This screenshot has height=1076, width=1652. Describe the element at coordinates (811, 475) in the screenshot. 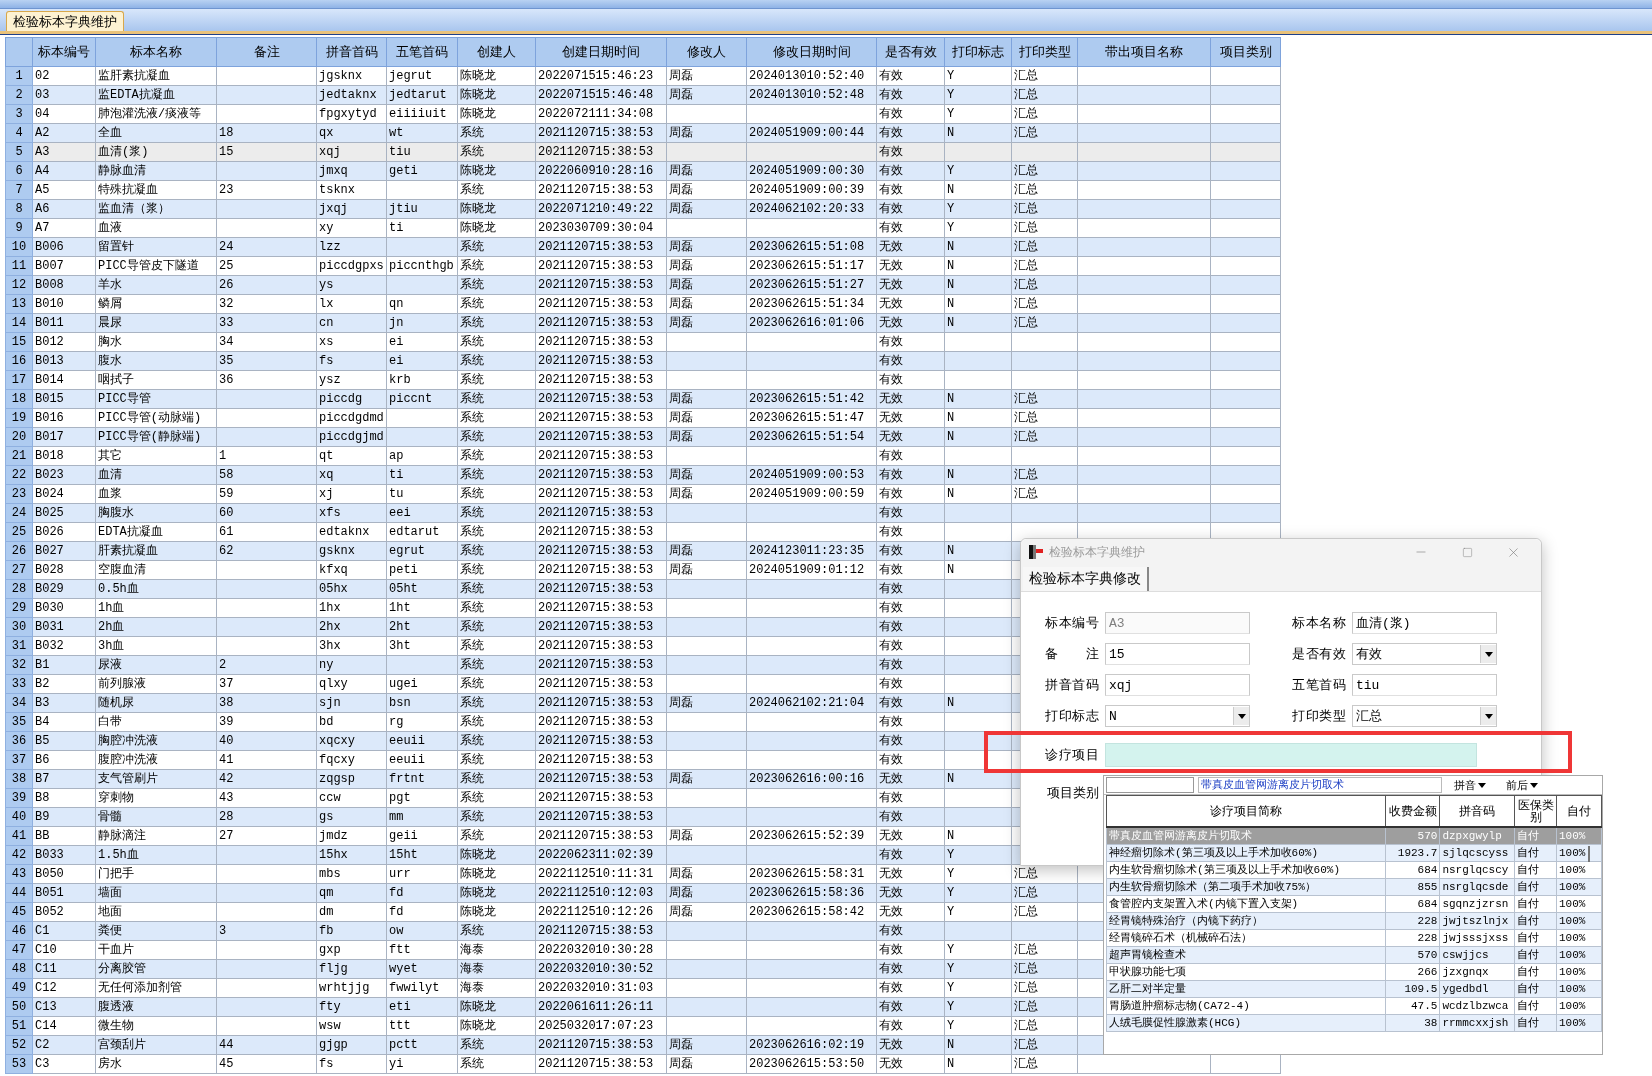

I see `table-cell: 2024051909:00:53` at that location.